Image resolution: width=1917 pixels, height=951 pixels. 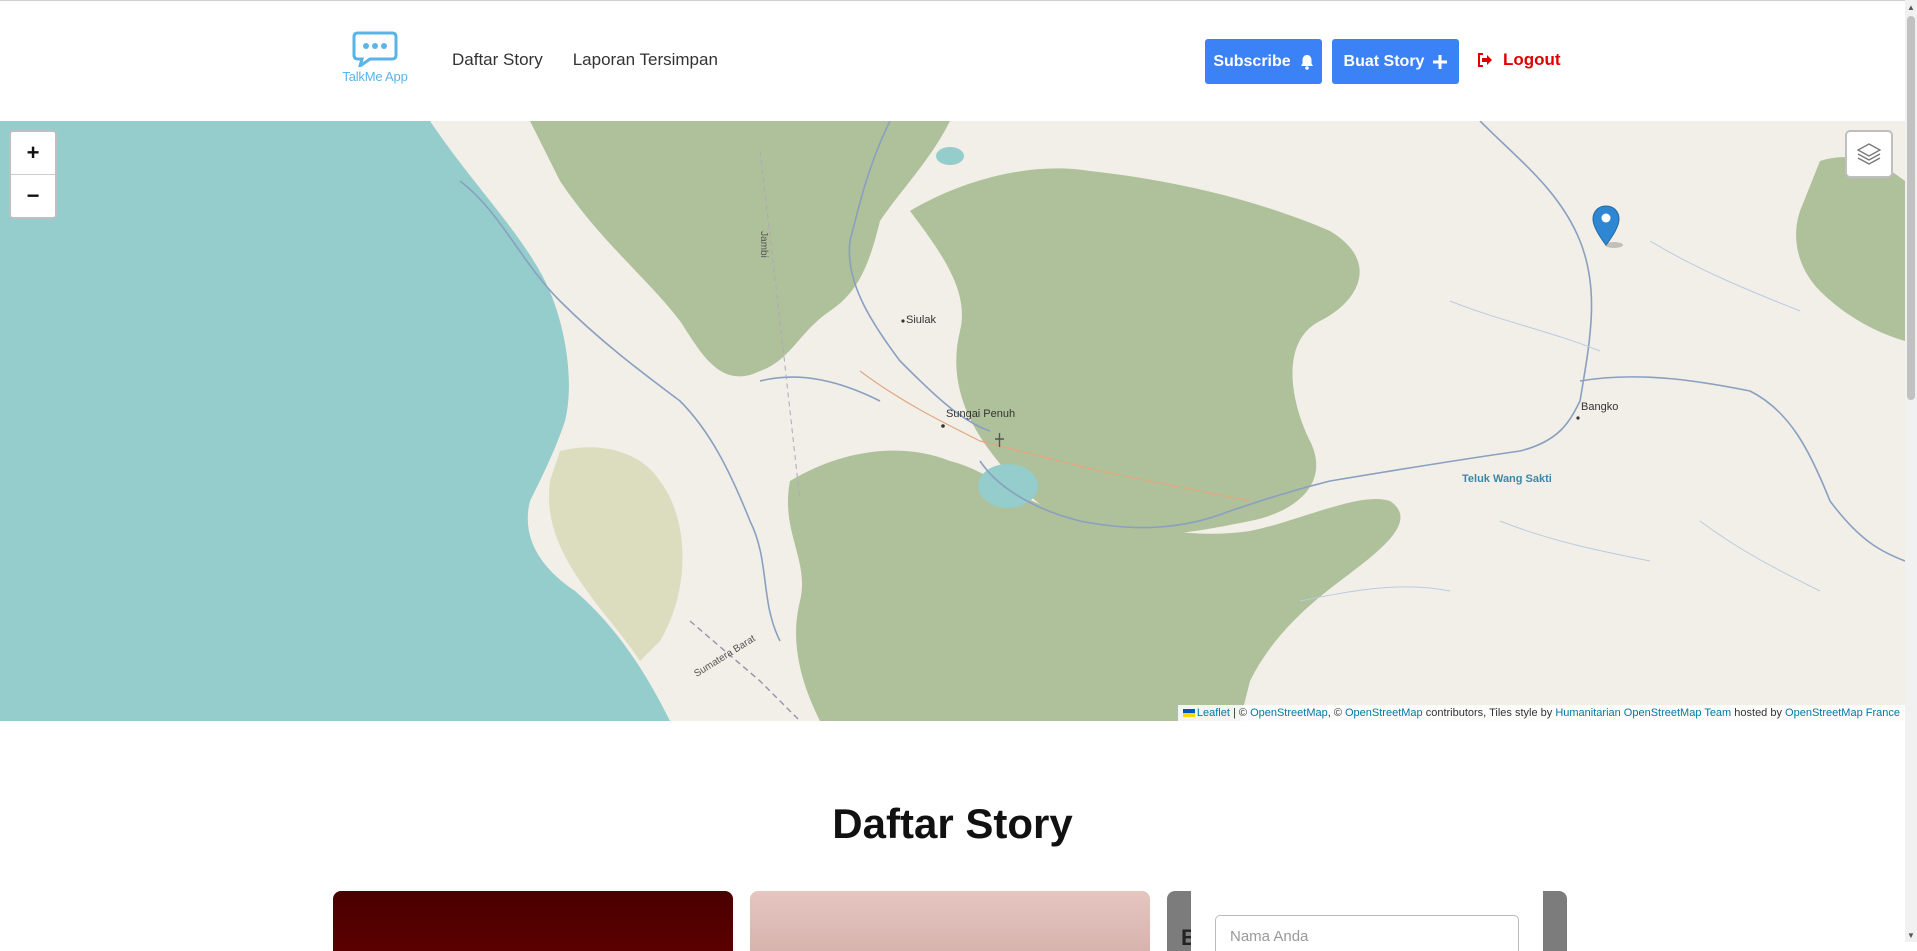 I want to click on nav-laporan-tersimpan: Laporan Tersimpan, so click(x=645, y=60).